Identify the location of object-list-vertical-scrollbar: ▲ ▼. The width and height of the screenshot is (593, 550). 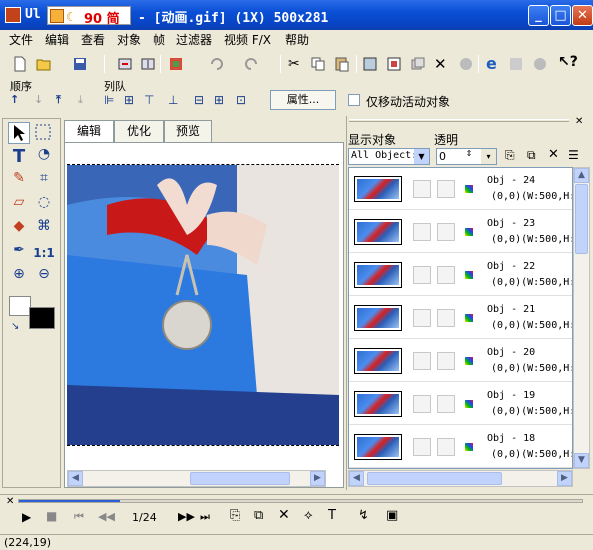
(581, 318).